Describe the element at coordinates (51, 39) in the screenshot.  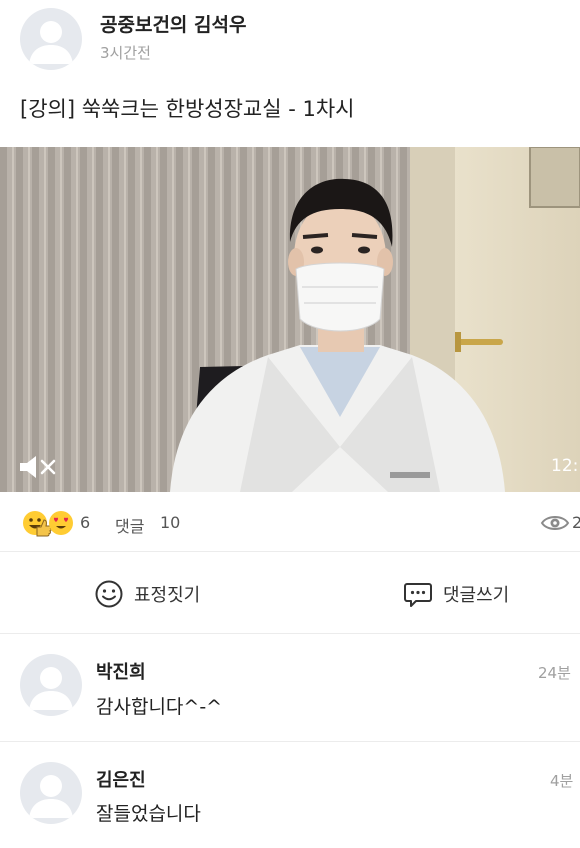
I see `author-avatar` at that location.